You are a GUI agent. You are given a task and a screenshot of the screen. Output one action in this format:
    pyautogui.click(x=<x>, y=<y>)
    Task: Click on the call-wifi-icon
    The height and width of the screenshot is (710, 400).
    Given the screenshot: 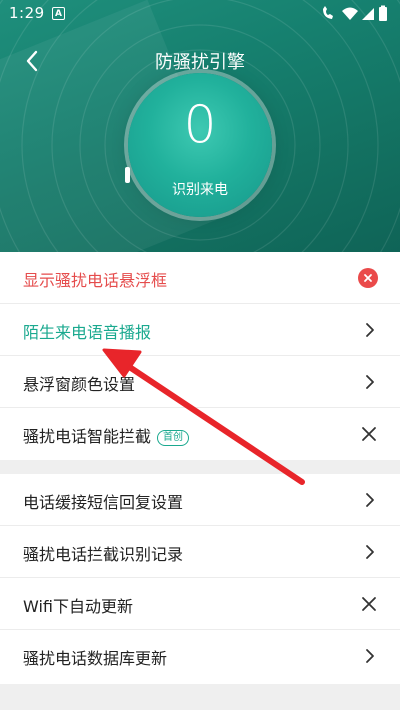 What is the action you would take?
    pyautogui.click(x=328, y=12)
    